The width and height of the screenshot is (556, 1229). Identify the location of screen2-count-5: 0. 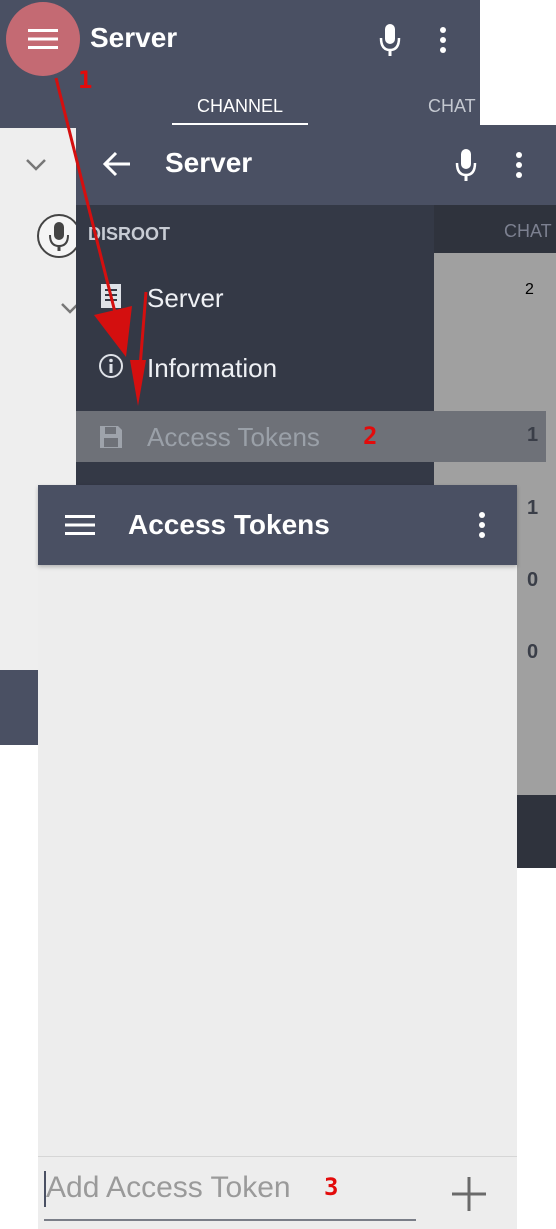
(533, 652).